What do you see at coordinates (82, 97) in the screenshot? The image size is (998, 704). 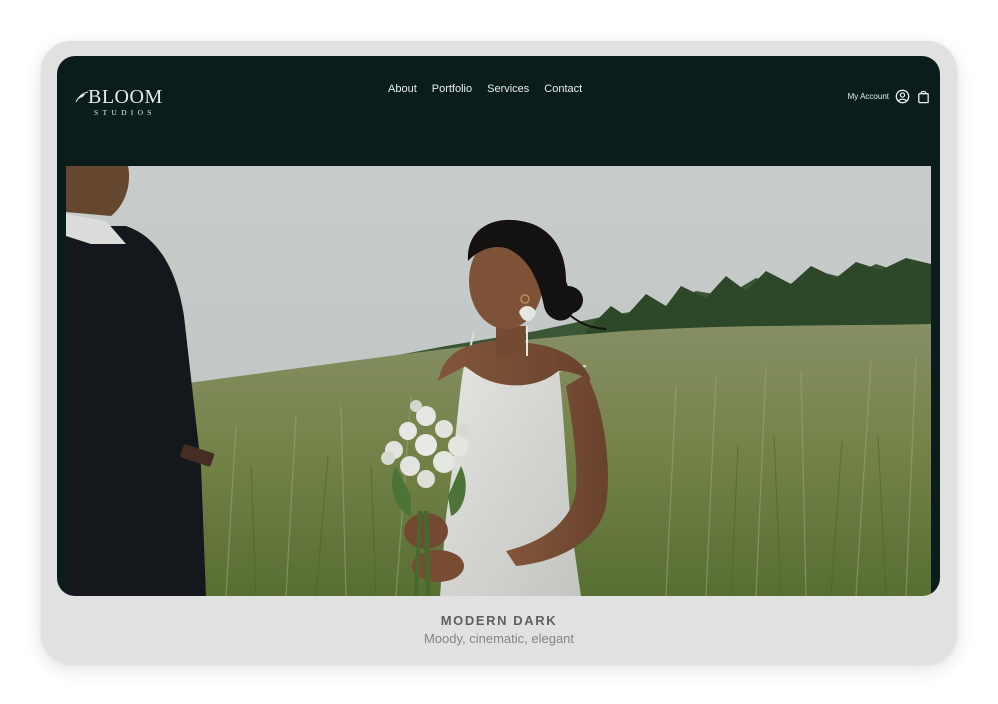 I see `leaf-icon` at bounding box center [82, 97].